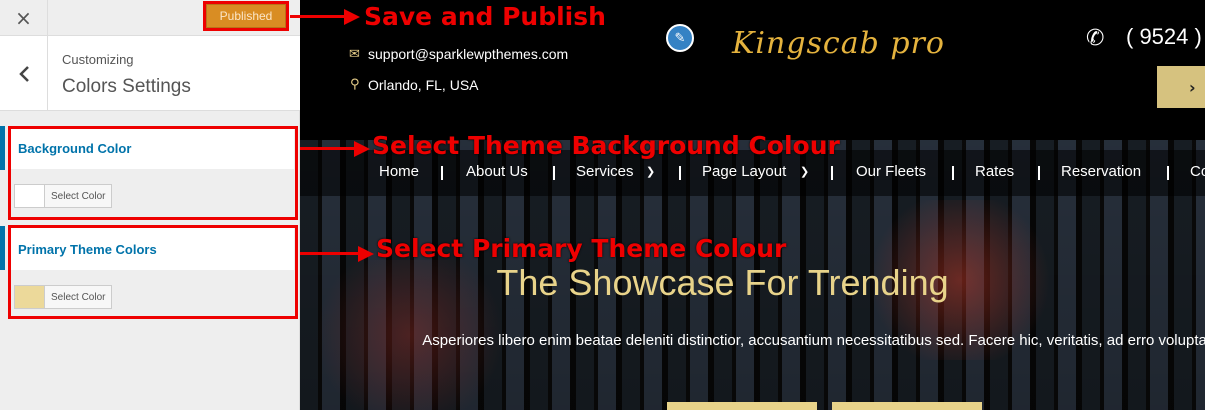 Image resolution: width=1205 pixels, height=410 pixels. What do you see at coordinates (907, 406) in the screenshot?
I see `hero-button-secondary` at bounding box center [907, 406].